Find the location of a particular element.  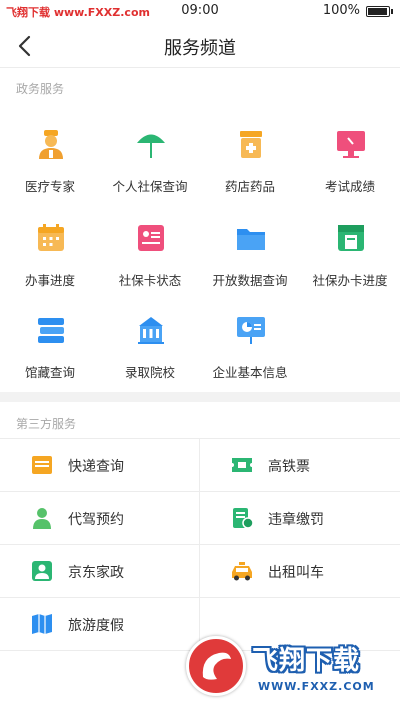

service-label: 违章缴罚 is located at coordinates (296, 520).